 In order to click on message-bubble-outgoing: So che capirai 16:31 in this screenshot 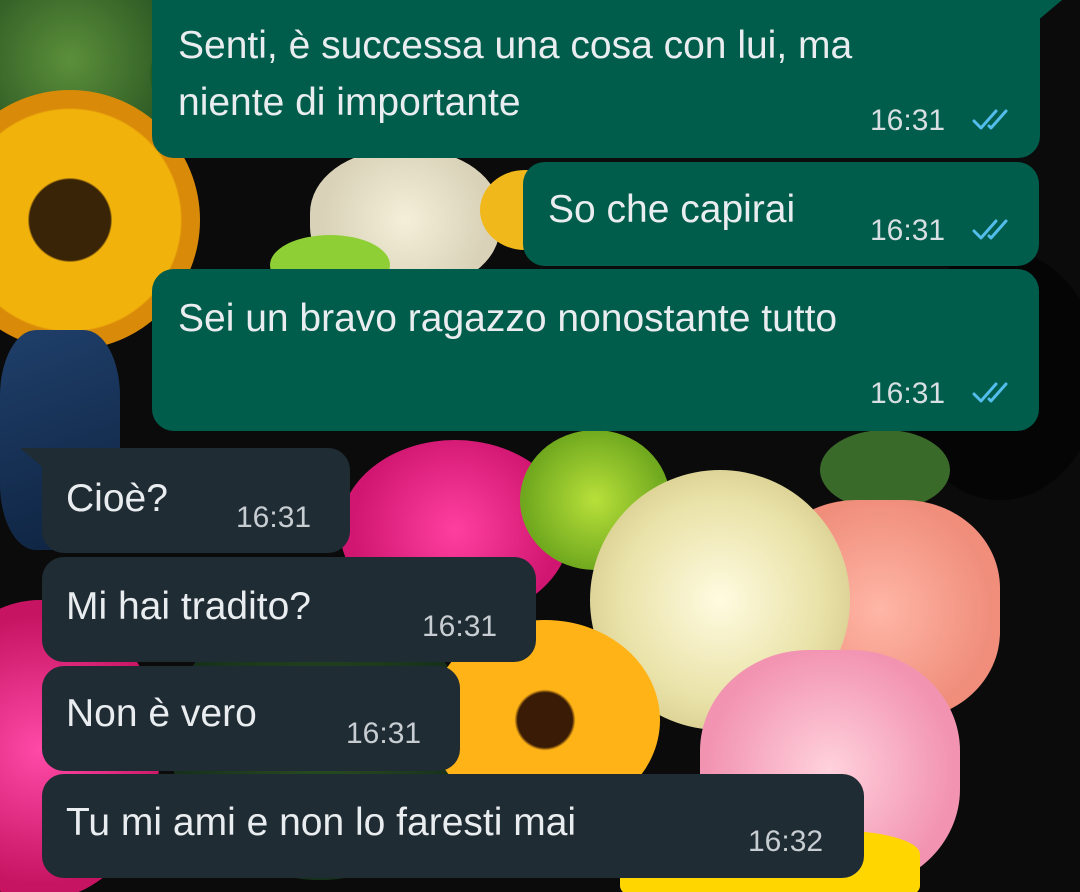, I will do `click(781, 214)`.